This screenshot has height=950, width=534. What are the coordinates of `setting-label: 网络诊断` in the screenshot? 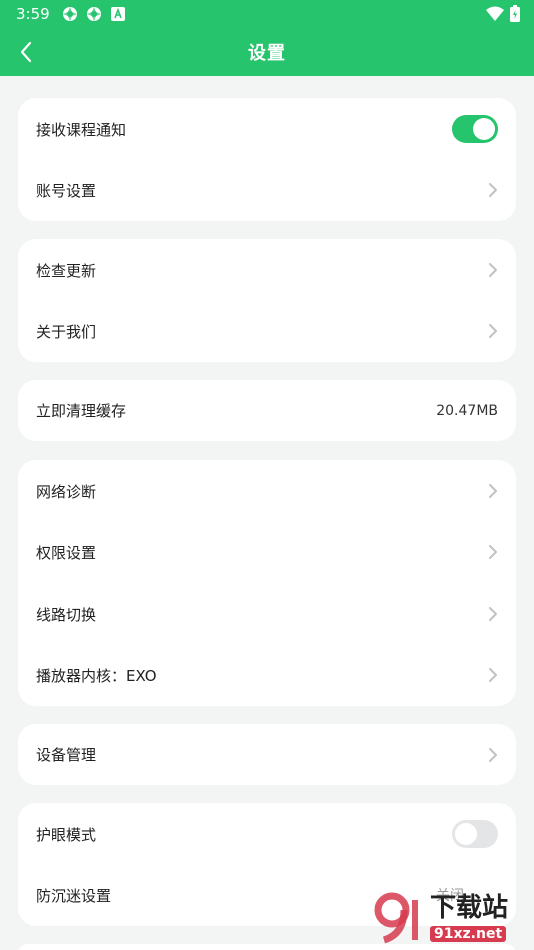 It's located at (66, 491).